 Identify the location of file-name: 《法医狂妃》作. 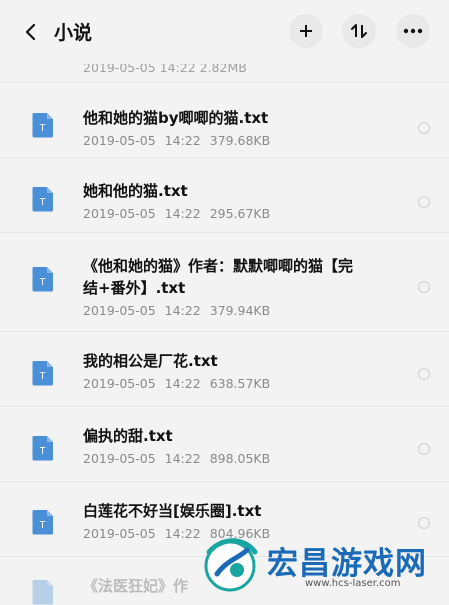
(136, 586).